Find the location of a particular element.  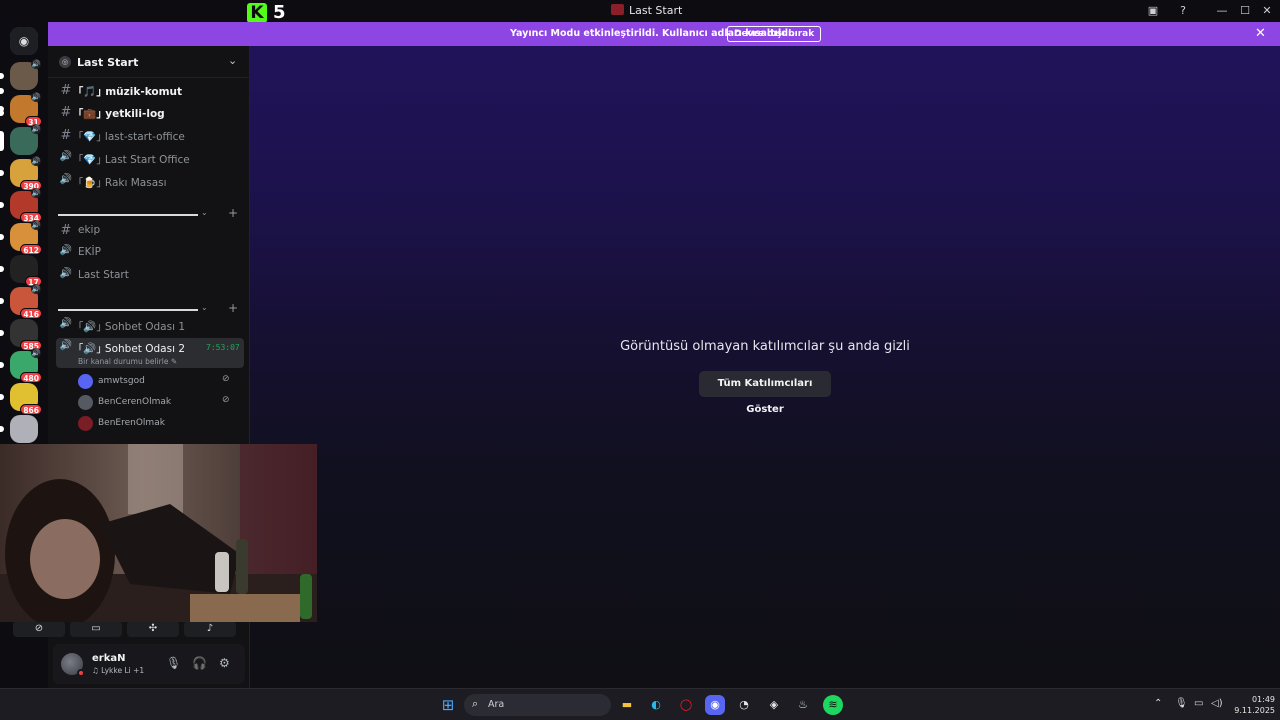

app-taskbar-icon: ◔ is located at coordinates (744, 705).